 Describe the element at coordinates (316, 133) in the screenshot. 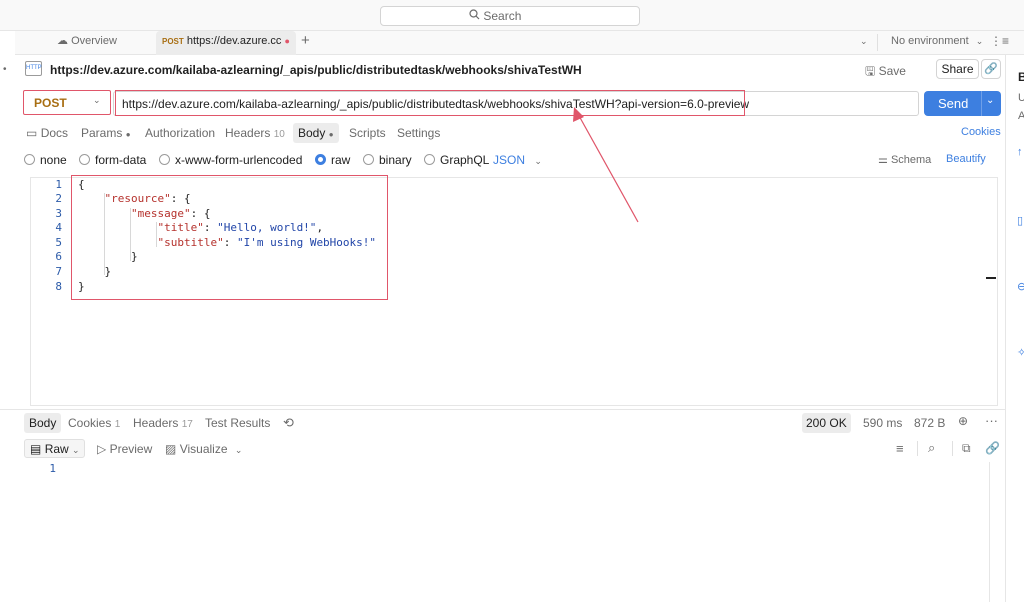

I see `tab-body: Body ●` at that location.